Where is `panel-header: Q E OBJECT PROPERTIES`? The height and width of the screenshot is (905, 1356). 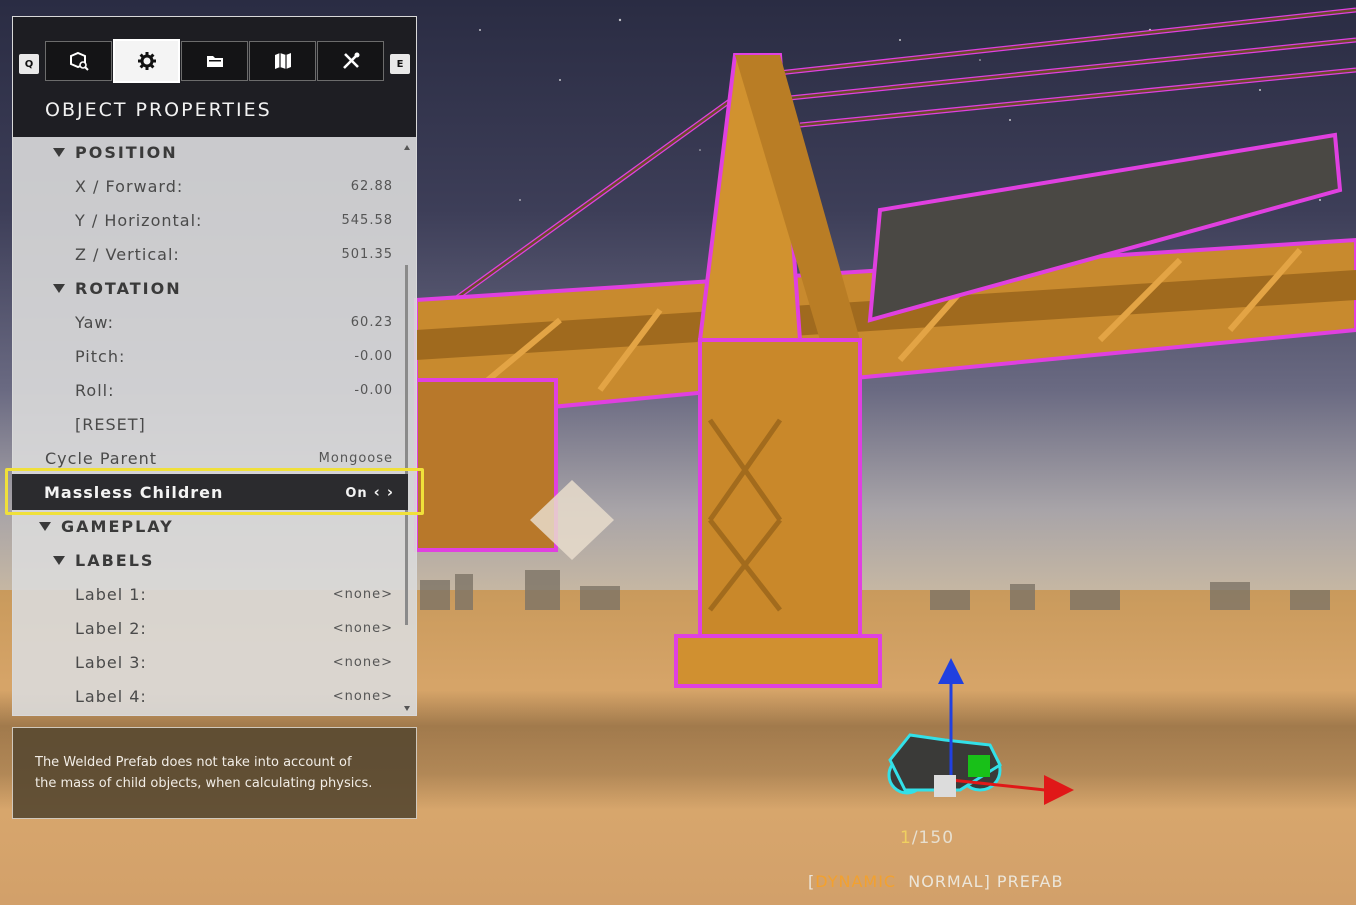
panel-header: Q E OBJECT PROPERTIES is located at coordinates (214, 77).